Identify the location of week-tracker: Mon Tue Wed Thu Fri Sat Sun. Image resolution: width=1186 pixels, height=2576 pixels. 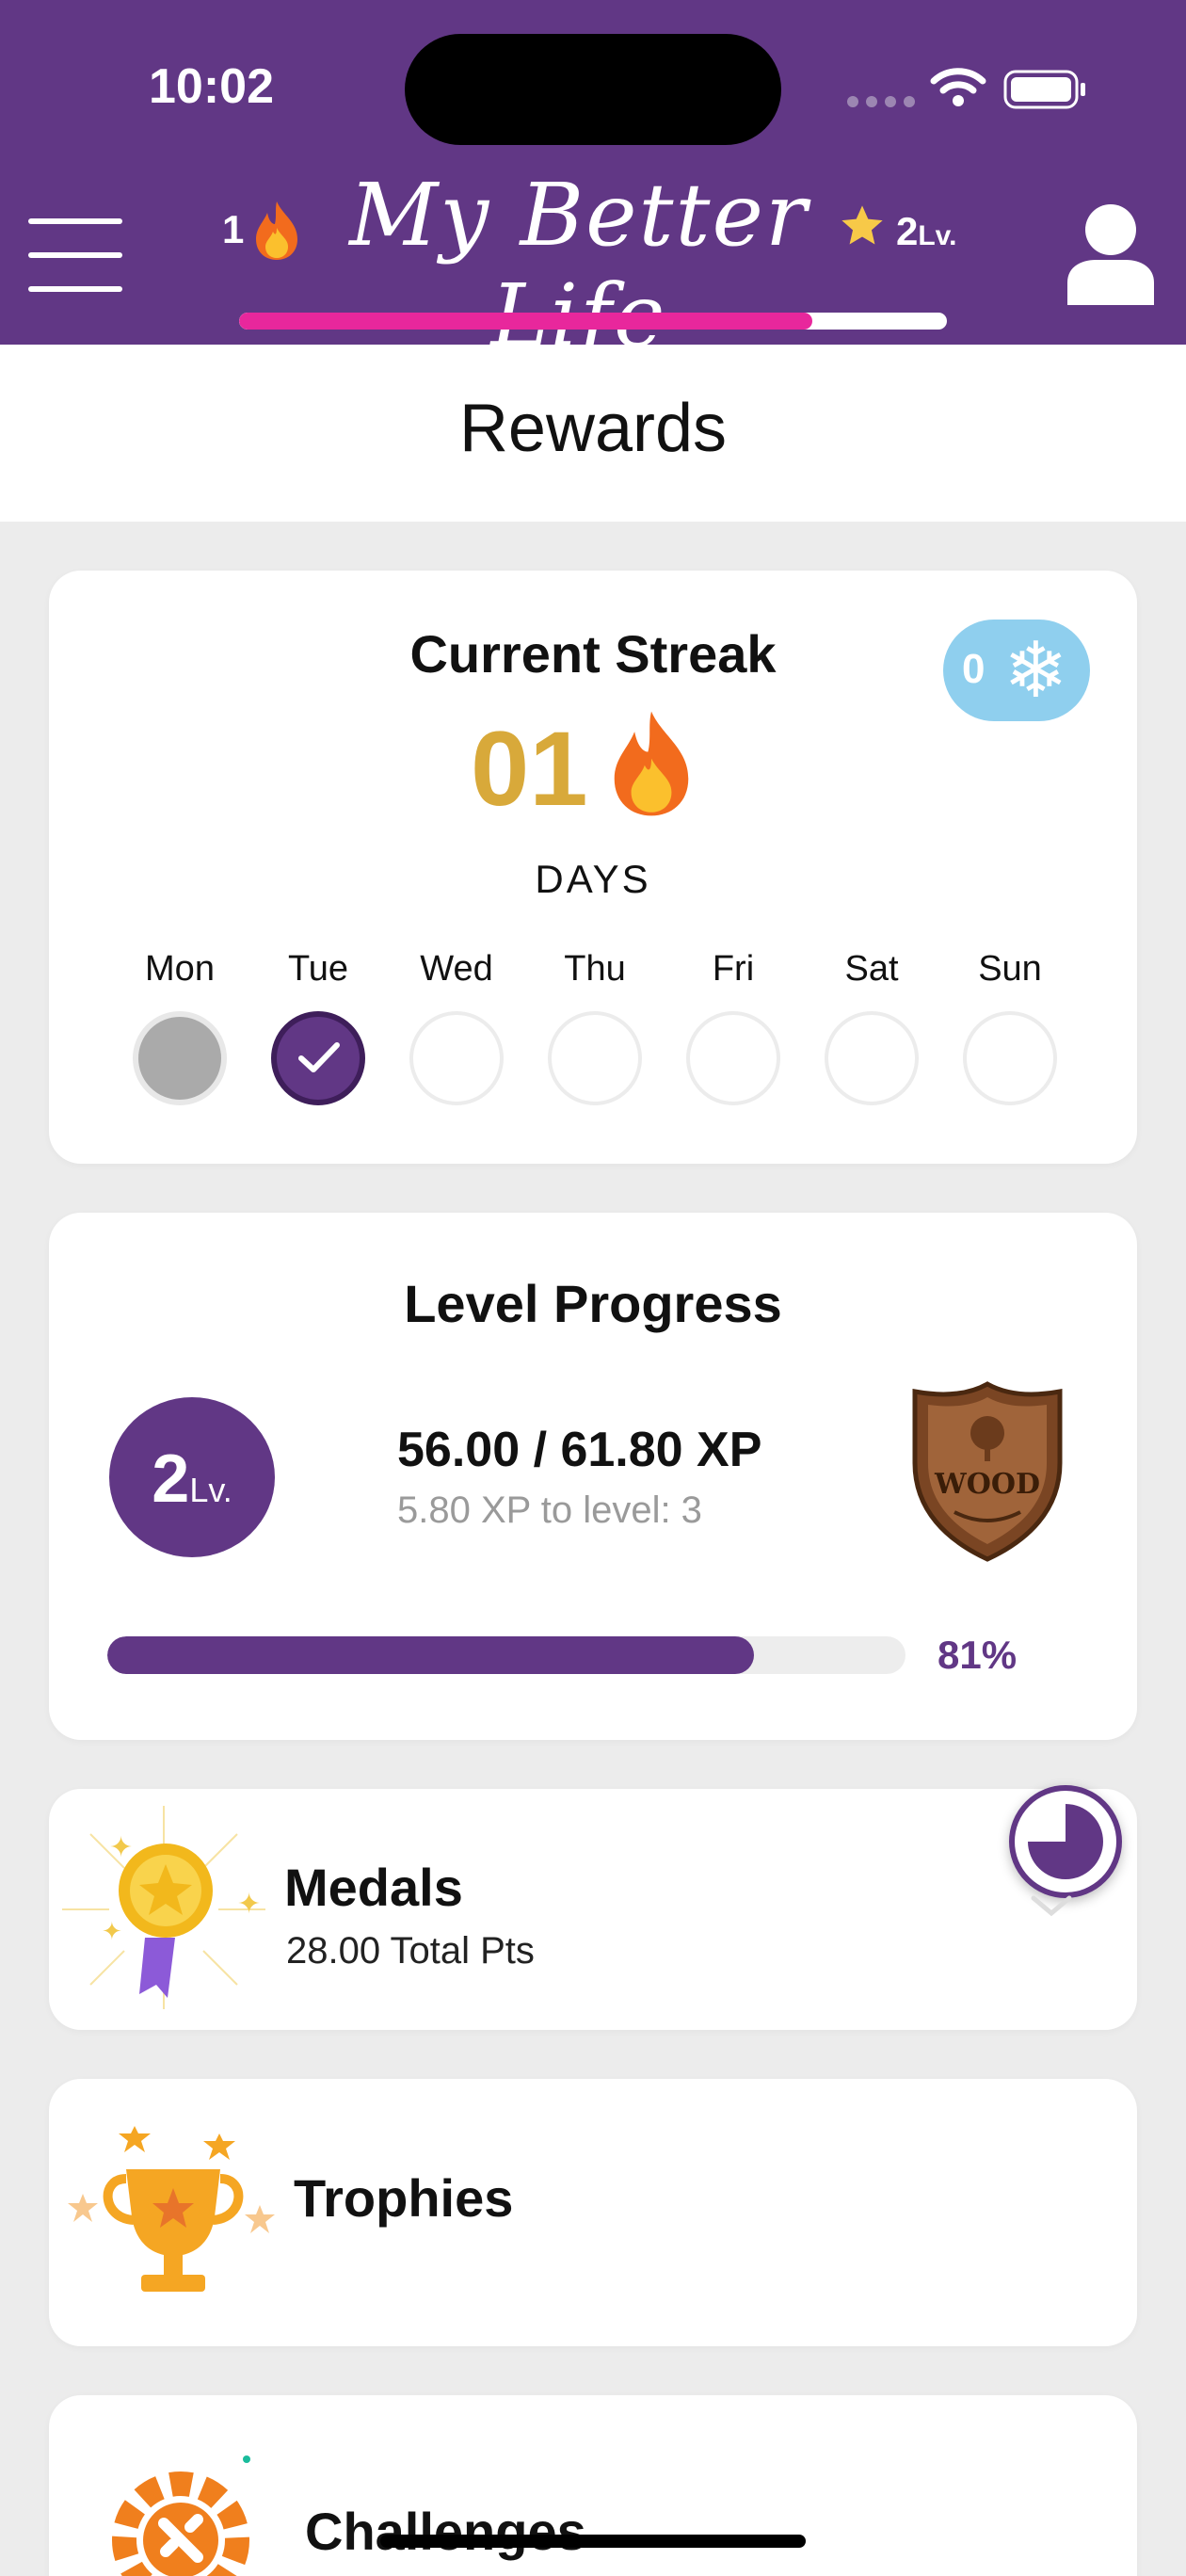
(595, 1027).